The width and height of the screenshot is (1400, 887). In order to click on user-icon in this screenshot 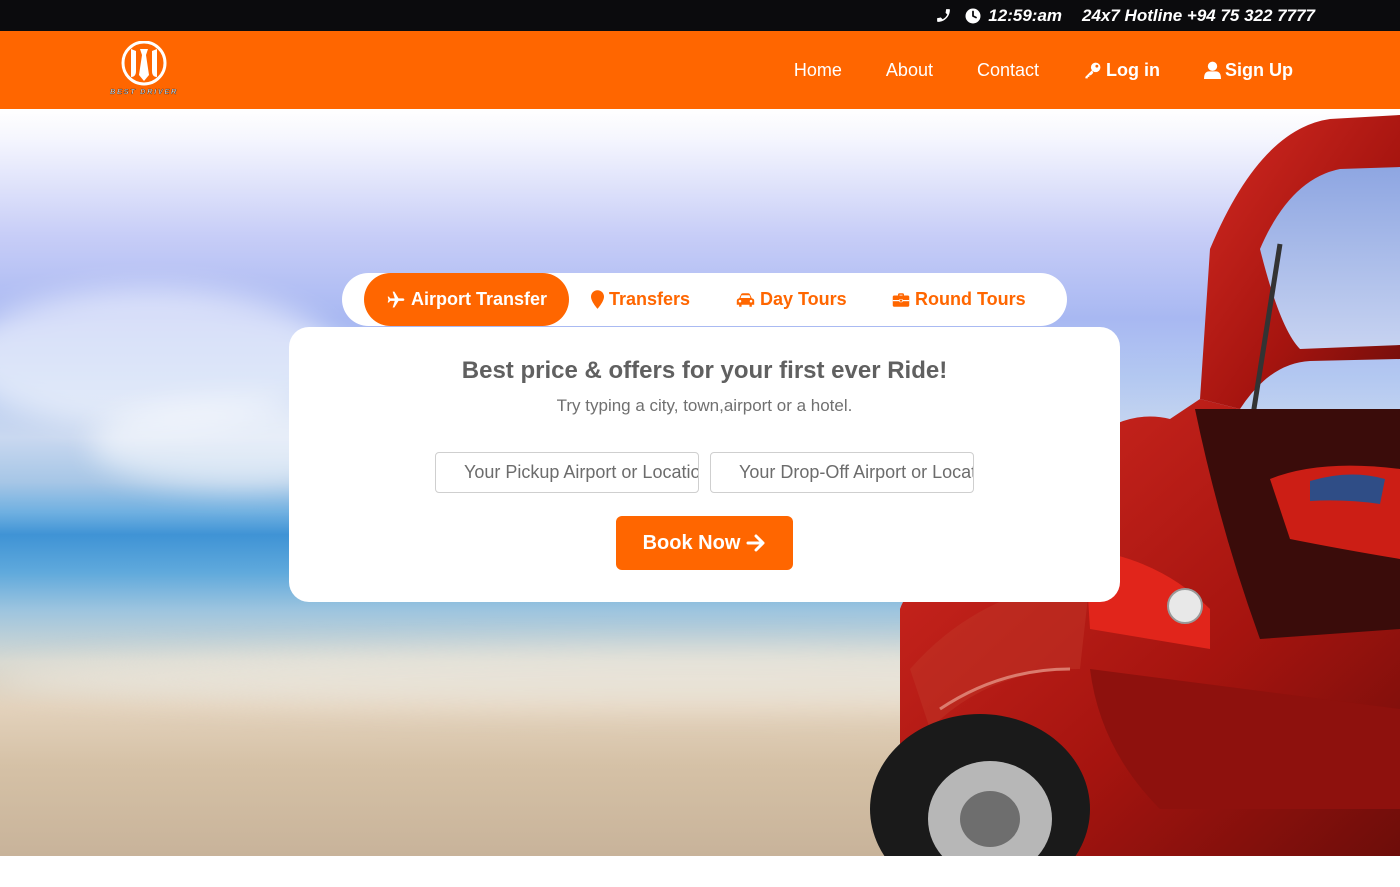, I will do `click(1212, 70)`.